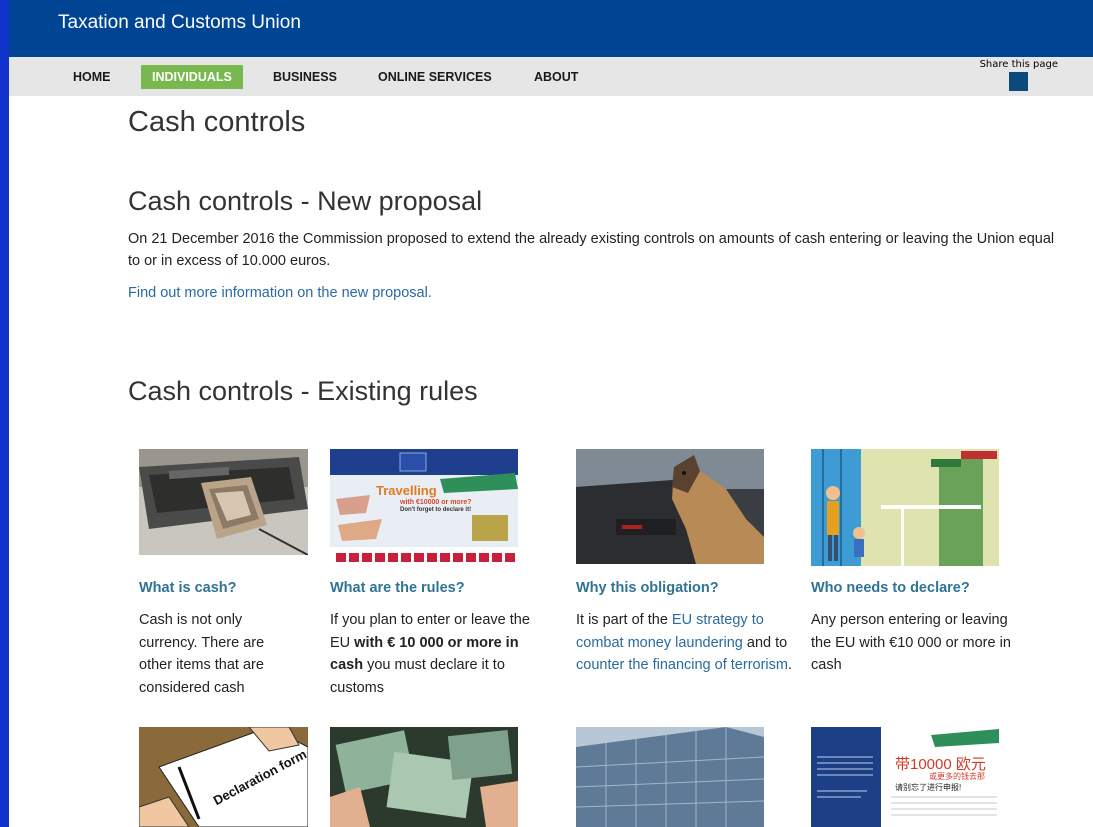 Image resolution: width=1093 pixels, height=827 pixels. Describe the element at coordinates (647, 588) in the screenshot. I see `card-title: Why this obligation?` at that location.